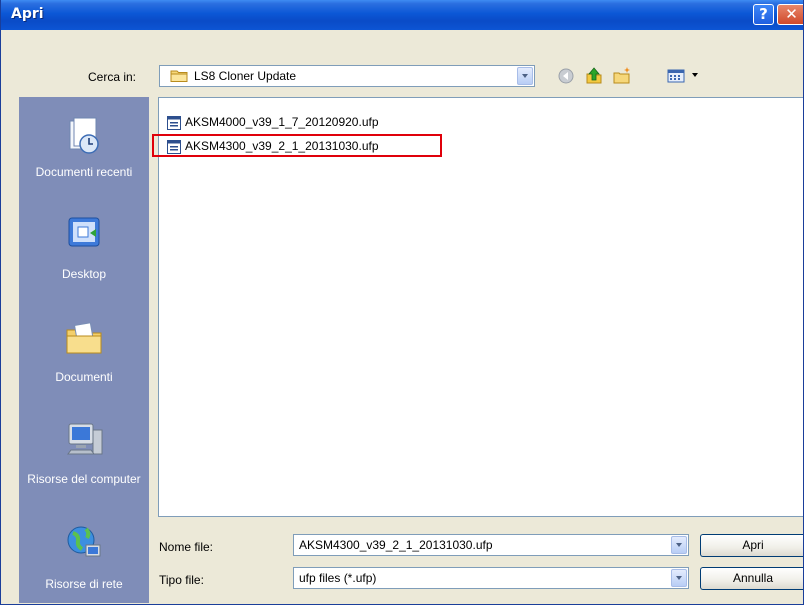 The image size is (804, 605). I want to click on title-bar: Apri ? ✕, so click(402, 15).